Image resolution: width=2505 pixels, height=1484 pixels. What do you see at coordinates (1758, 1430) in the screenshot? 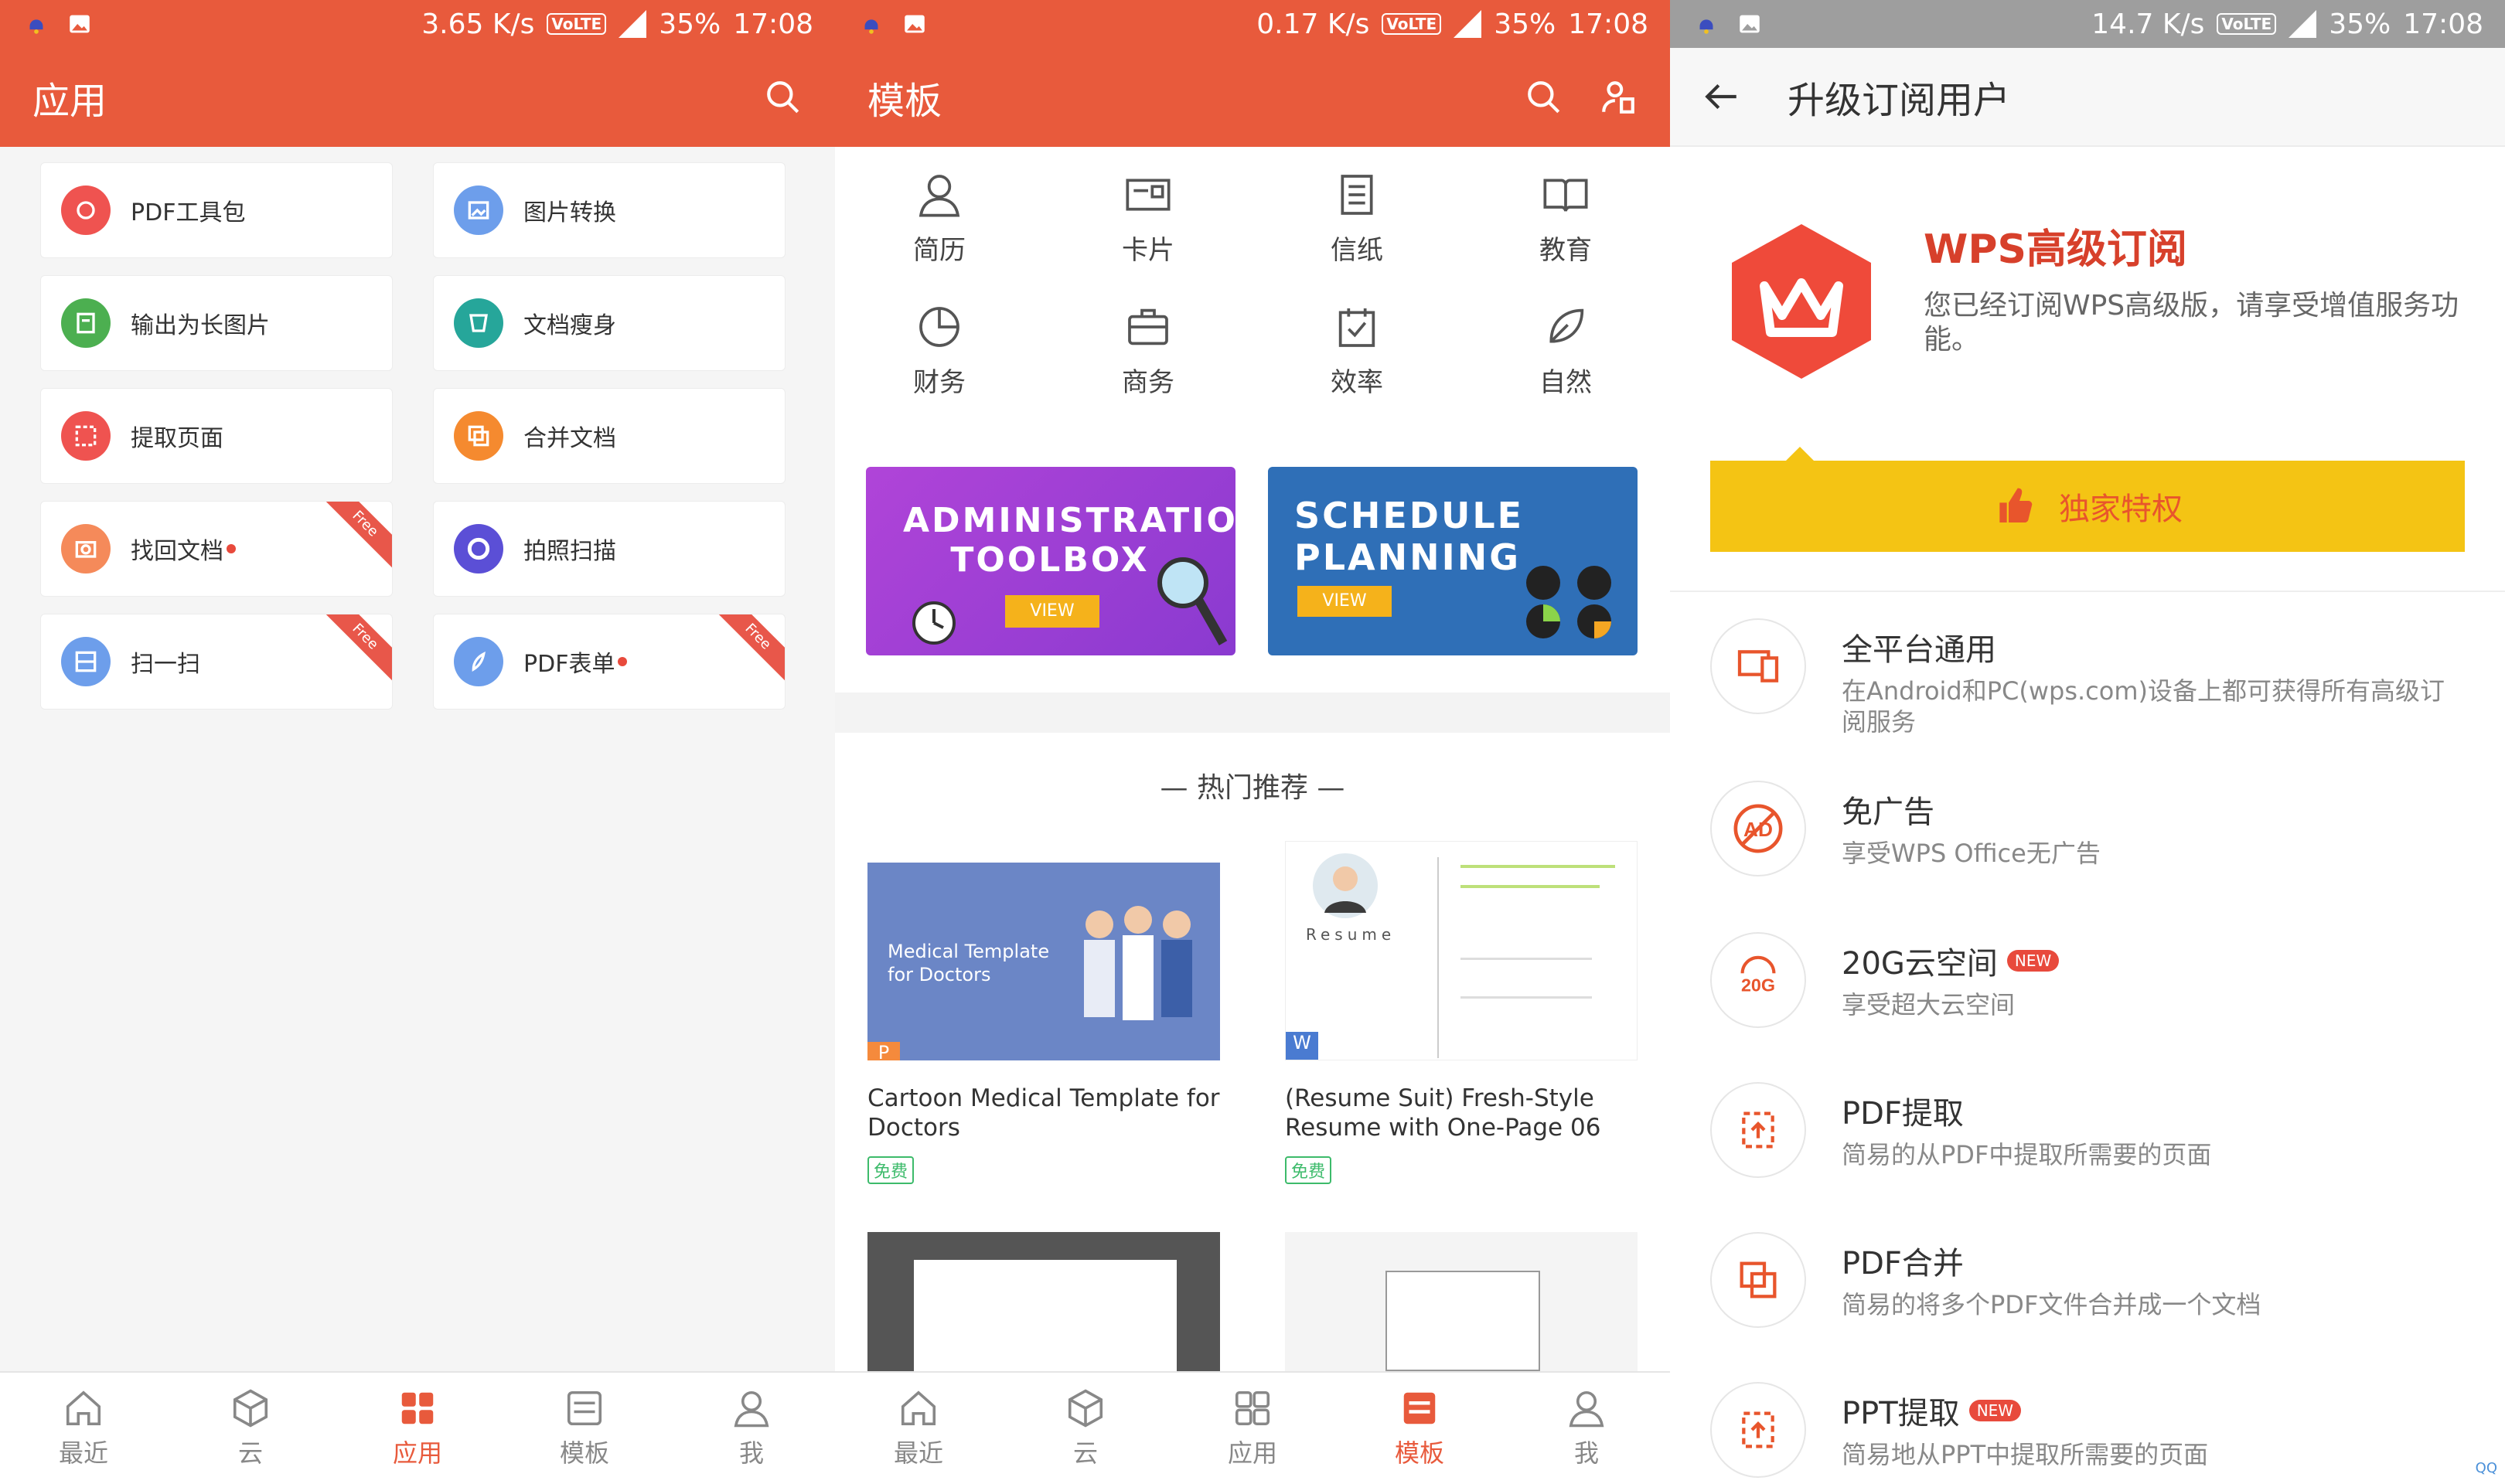
I see `ppt-extract-icon` at bounding box center [1758, 1430].